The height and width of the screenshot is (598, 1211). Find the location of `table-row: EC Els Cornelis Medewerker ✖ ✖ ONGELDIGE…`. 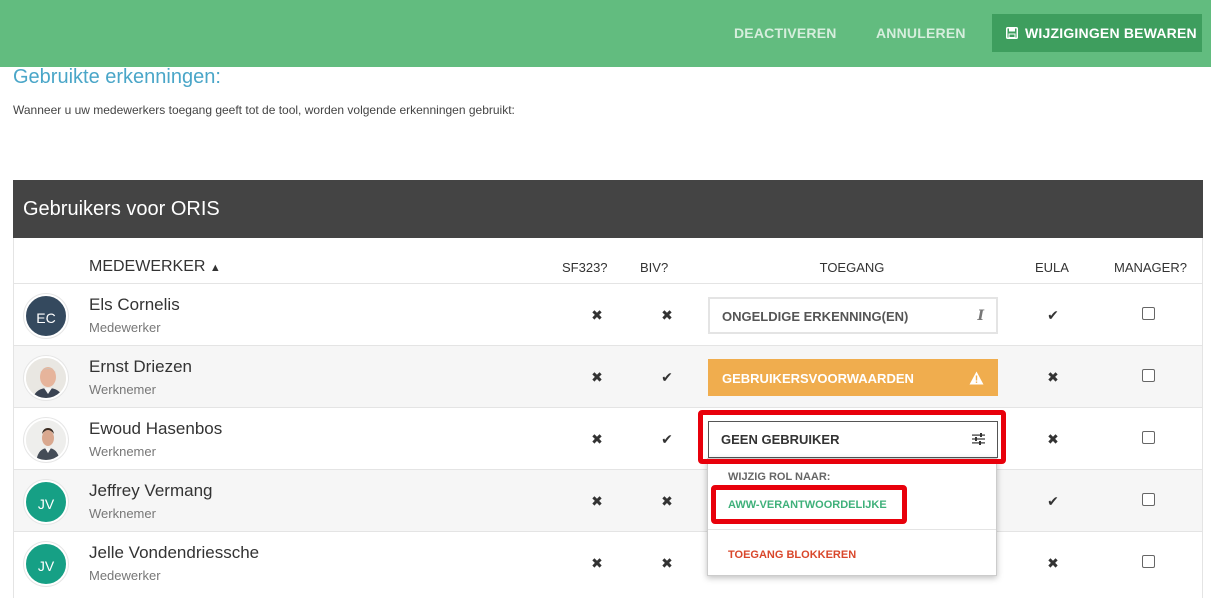

table-row: EC Els Cornelis Medewerker ✖ ✖ ONGELDIGE… is located at coordinates (608, 314).